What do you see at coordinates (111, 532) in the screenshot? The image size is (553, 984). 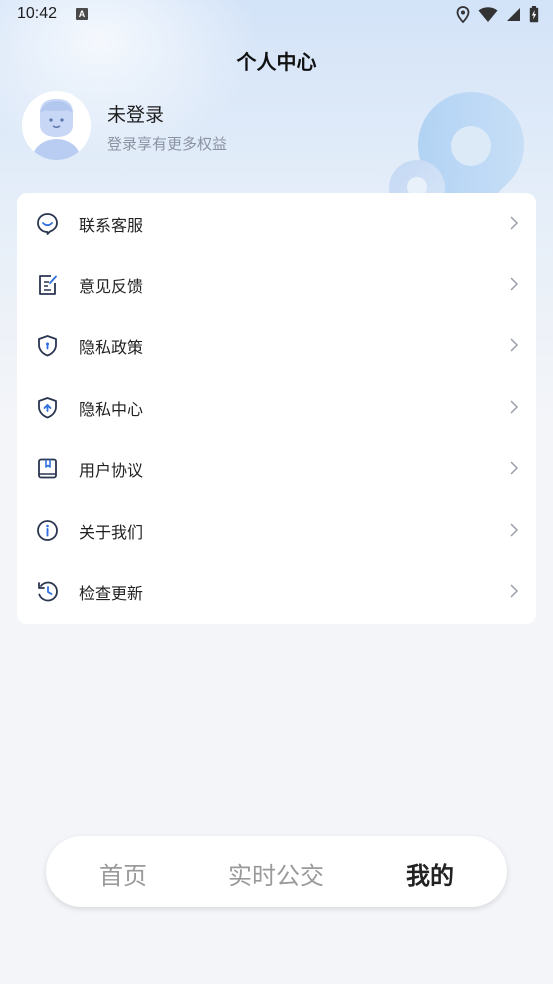 I see `menu-item-label: 关于我们` at bounding box center [111, 532].